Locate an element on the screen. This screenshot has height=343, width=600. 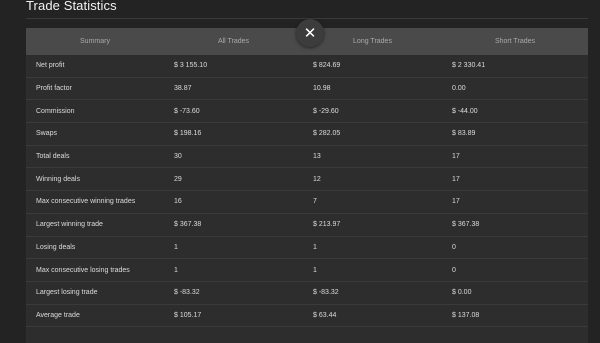
long-trades-value: $ 213.97 is located at coordinates (327, 225).